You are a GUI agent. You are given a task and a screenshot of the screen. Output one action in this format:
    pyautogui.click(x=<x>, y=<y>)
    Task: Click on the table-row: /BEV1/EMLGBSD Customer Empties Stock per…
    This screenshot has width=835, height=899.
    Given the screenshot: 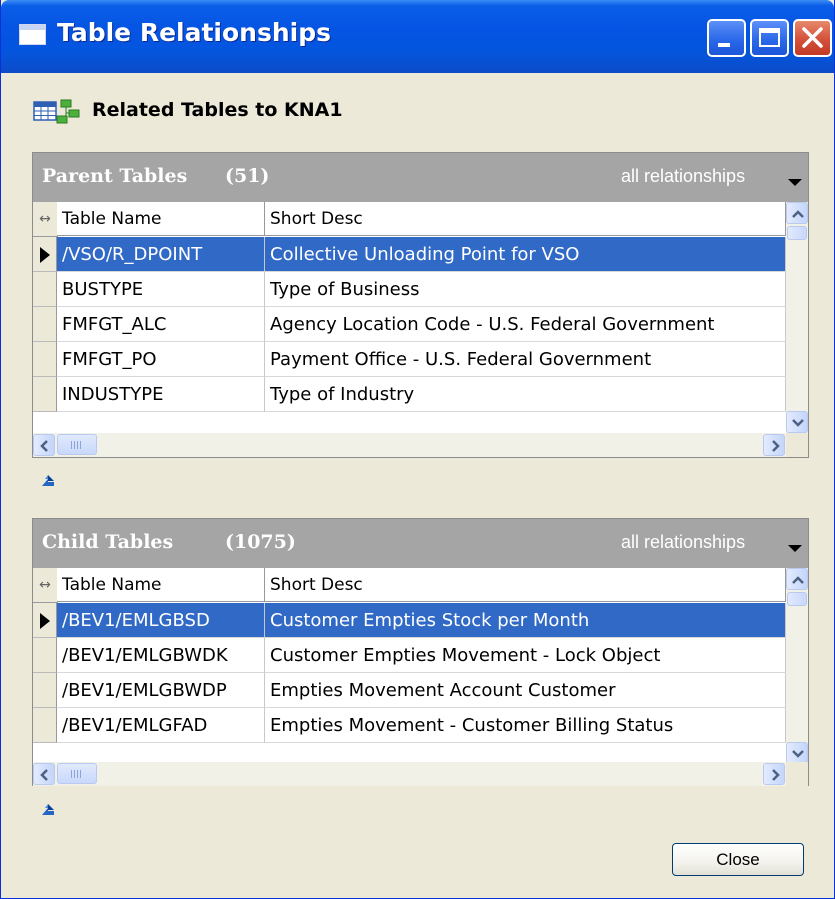 What is the action you would take?
    pyautogui.click(x=409, y=621)
    